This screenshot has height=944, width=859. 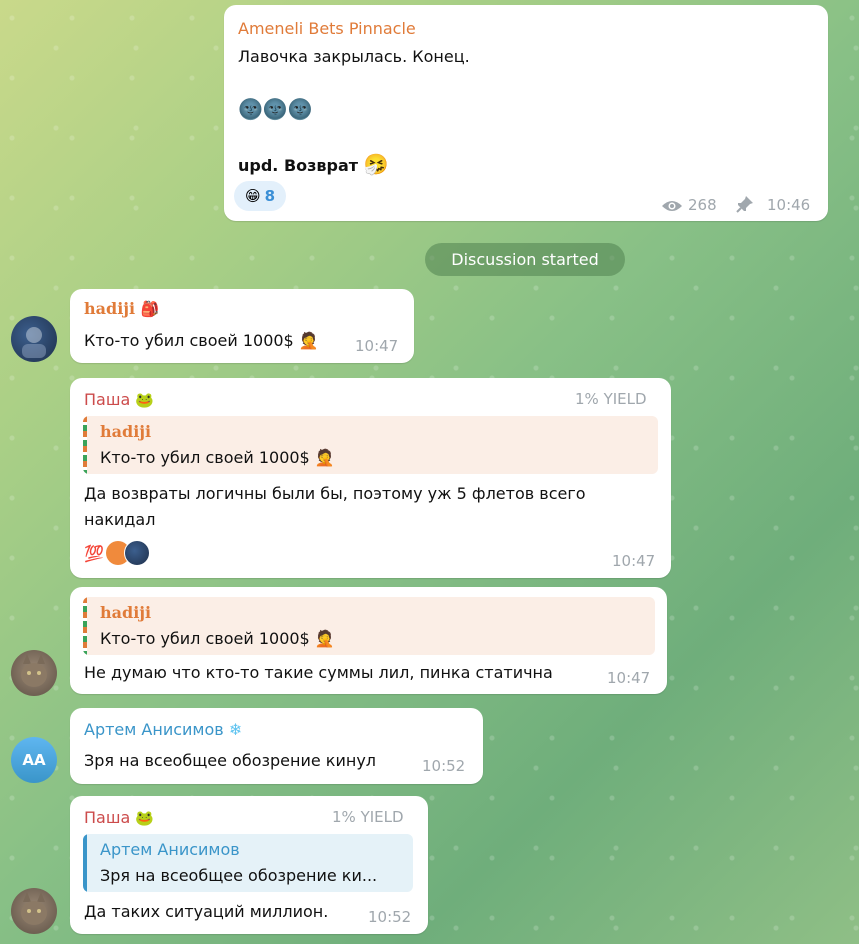 What do you see at coordinates (444, 766) in the screenshot?
I see `message-4-time: 10:52` at bounding box center [444, 766].